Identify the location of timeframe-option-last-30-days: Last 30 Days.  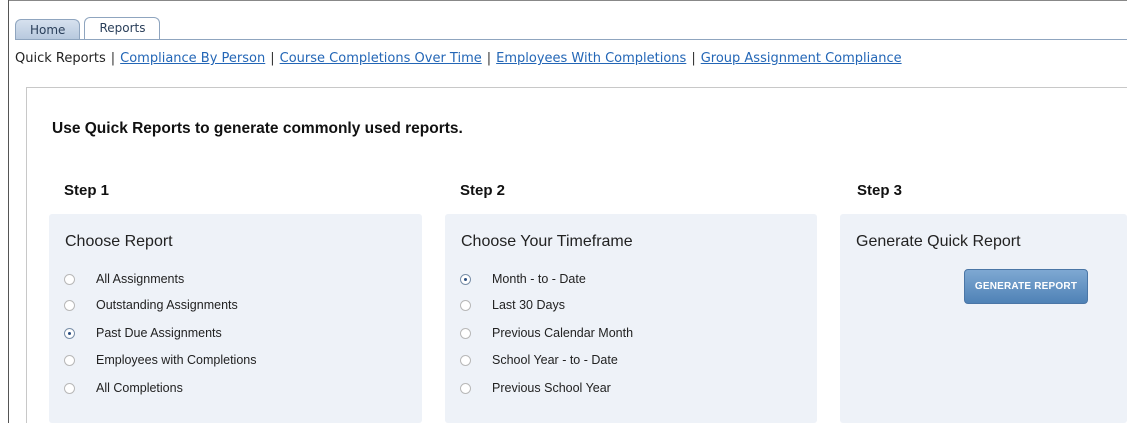
(512, 305).